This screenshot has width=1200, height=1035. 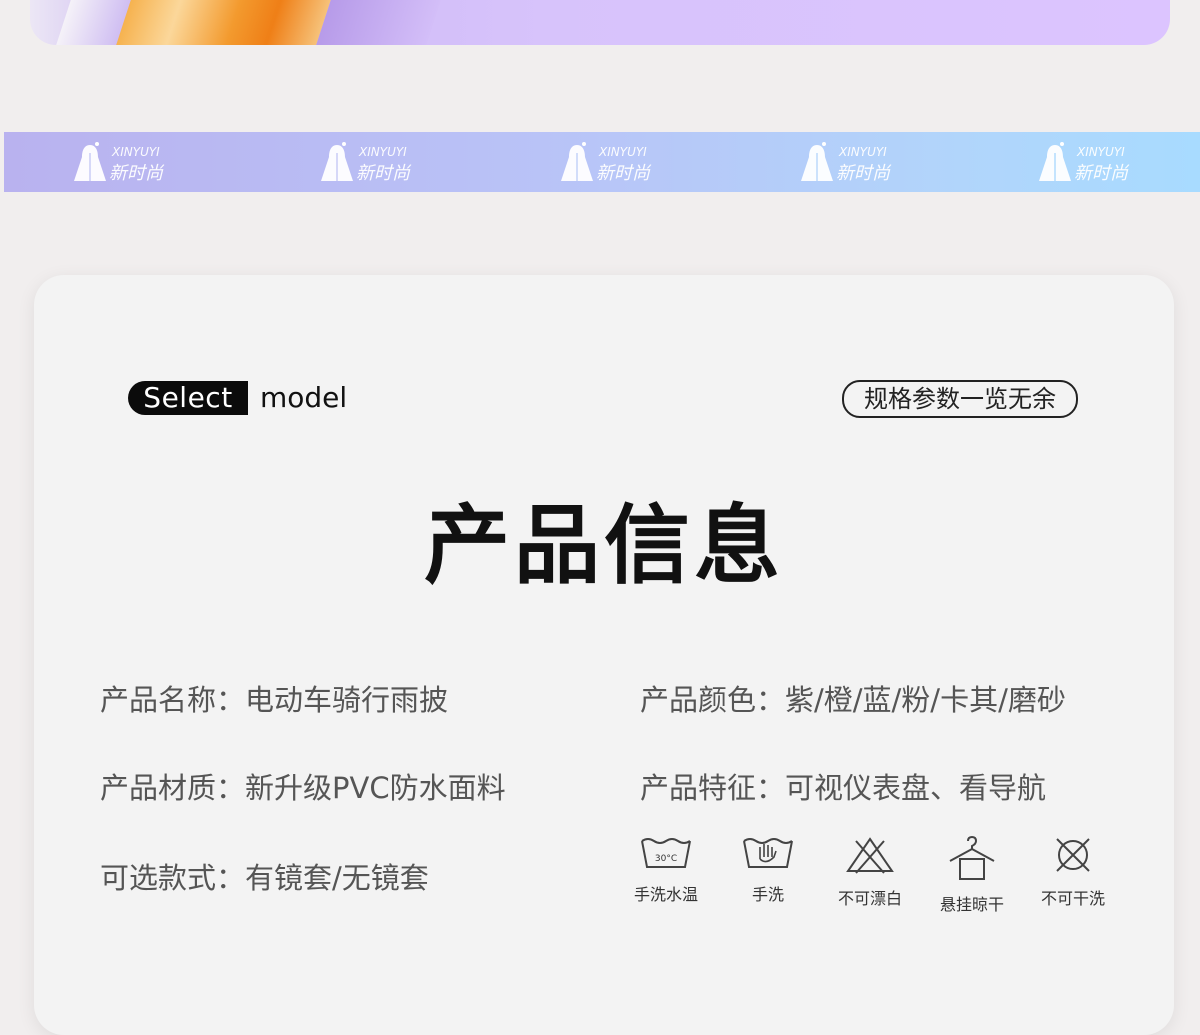 What do you see at coordinates (304, 397) in the screenshot?
I see `model-label: model` at bounding box center [304, 397].